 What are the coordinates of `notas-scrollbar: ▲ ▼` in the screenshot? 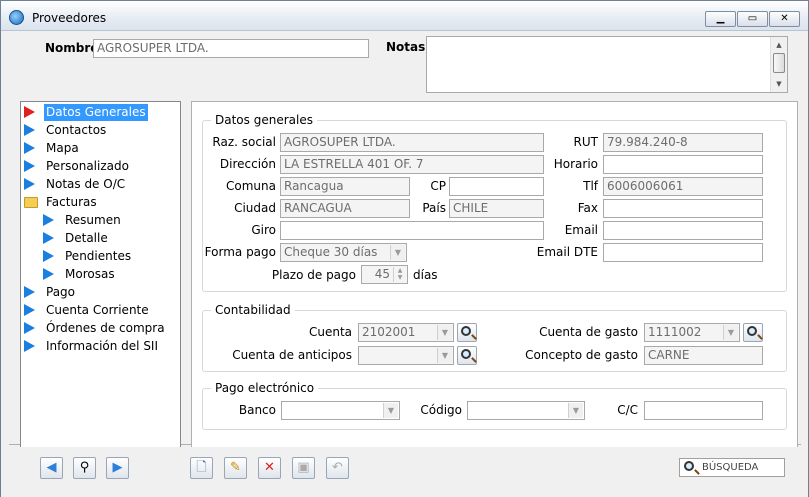 It's located at (778, 64).